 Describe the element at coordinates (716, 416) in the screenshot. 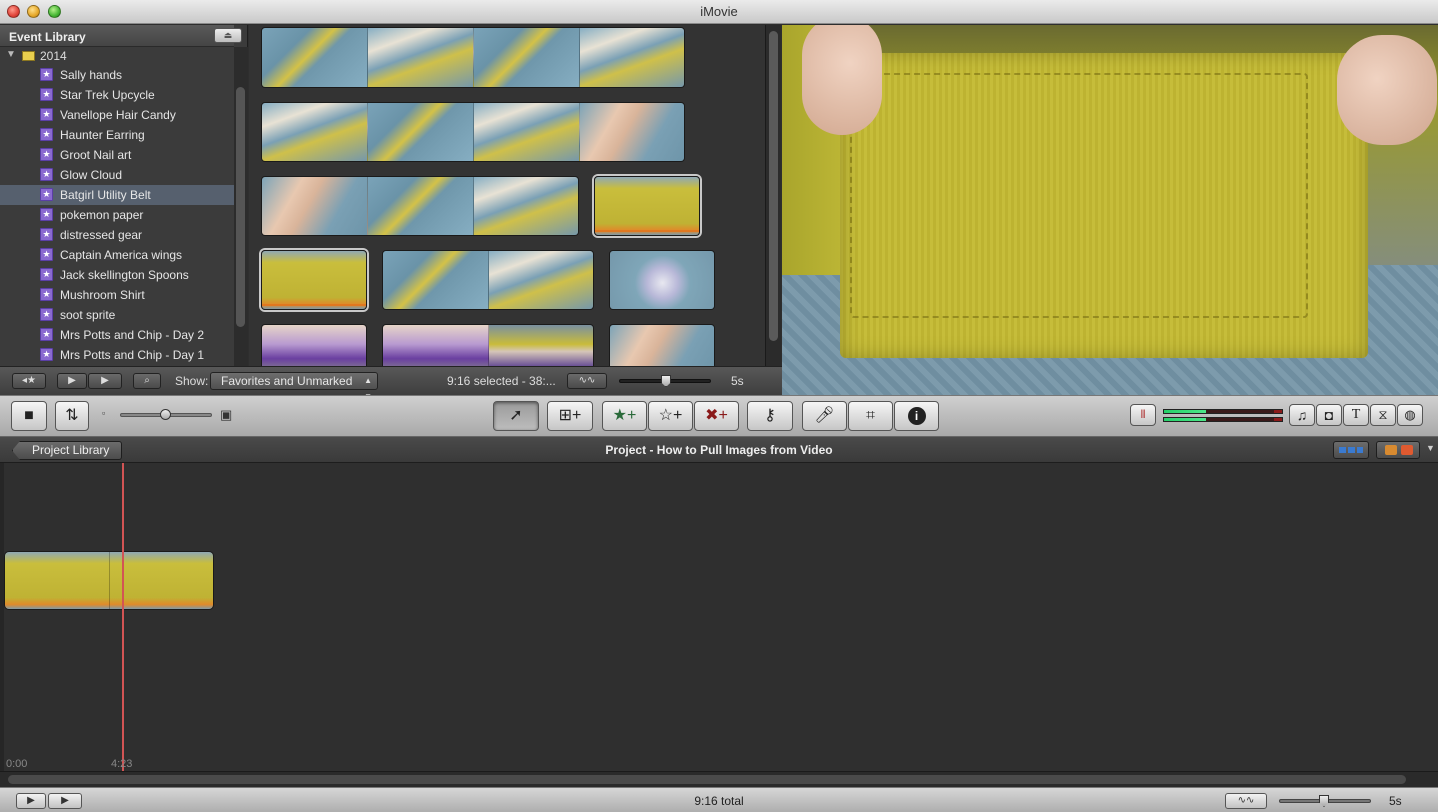

I see `reject-button: ✖+` at that location.